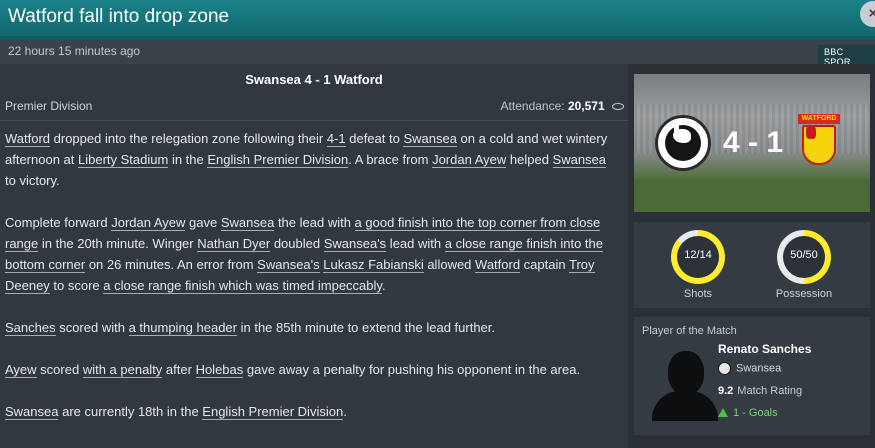  I want to click on article-link: Sanches, so click(30, 328).